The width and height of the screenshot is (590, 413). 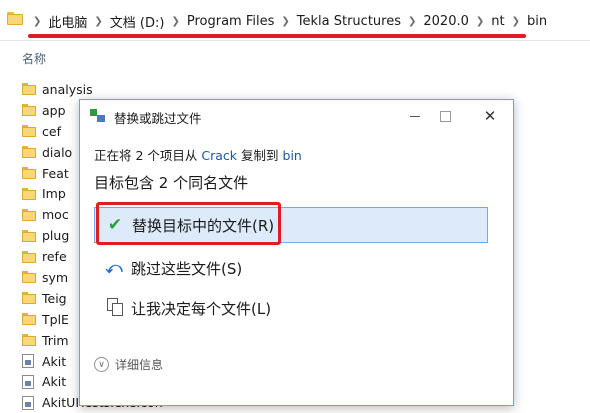 What do you see at coordinates (54, 257) in the screenshot?
I see `list-item-label: refe` at bounding box center [54, 257].